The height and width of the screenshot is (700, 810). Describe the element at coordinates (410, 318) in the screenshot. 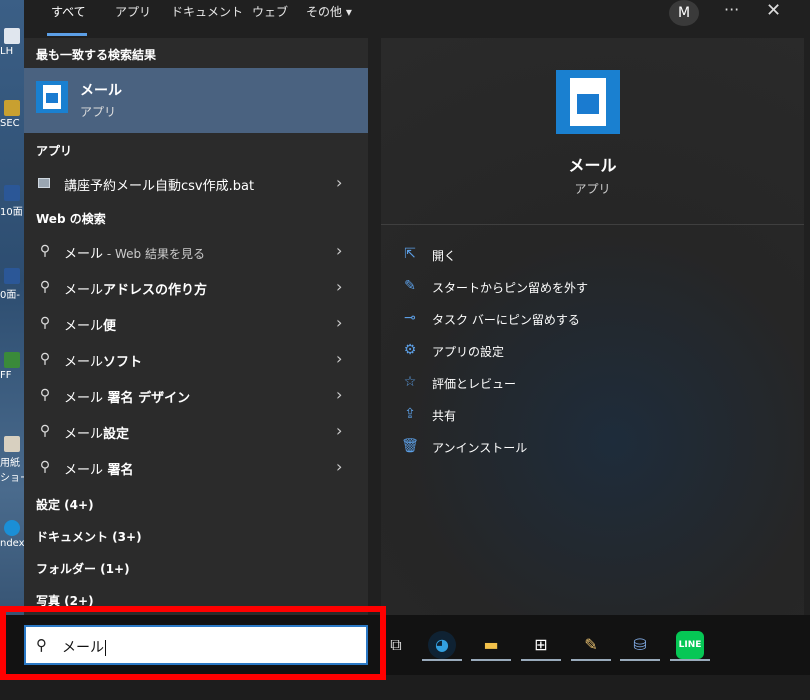

I see `pin-icon: ⊸` at that location.